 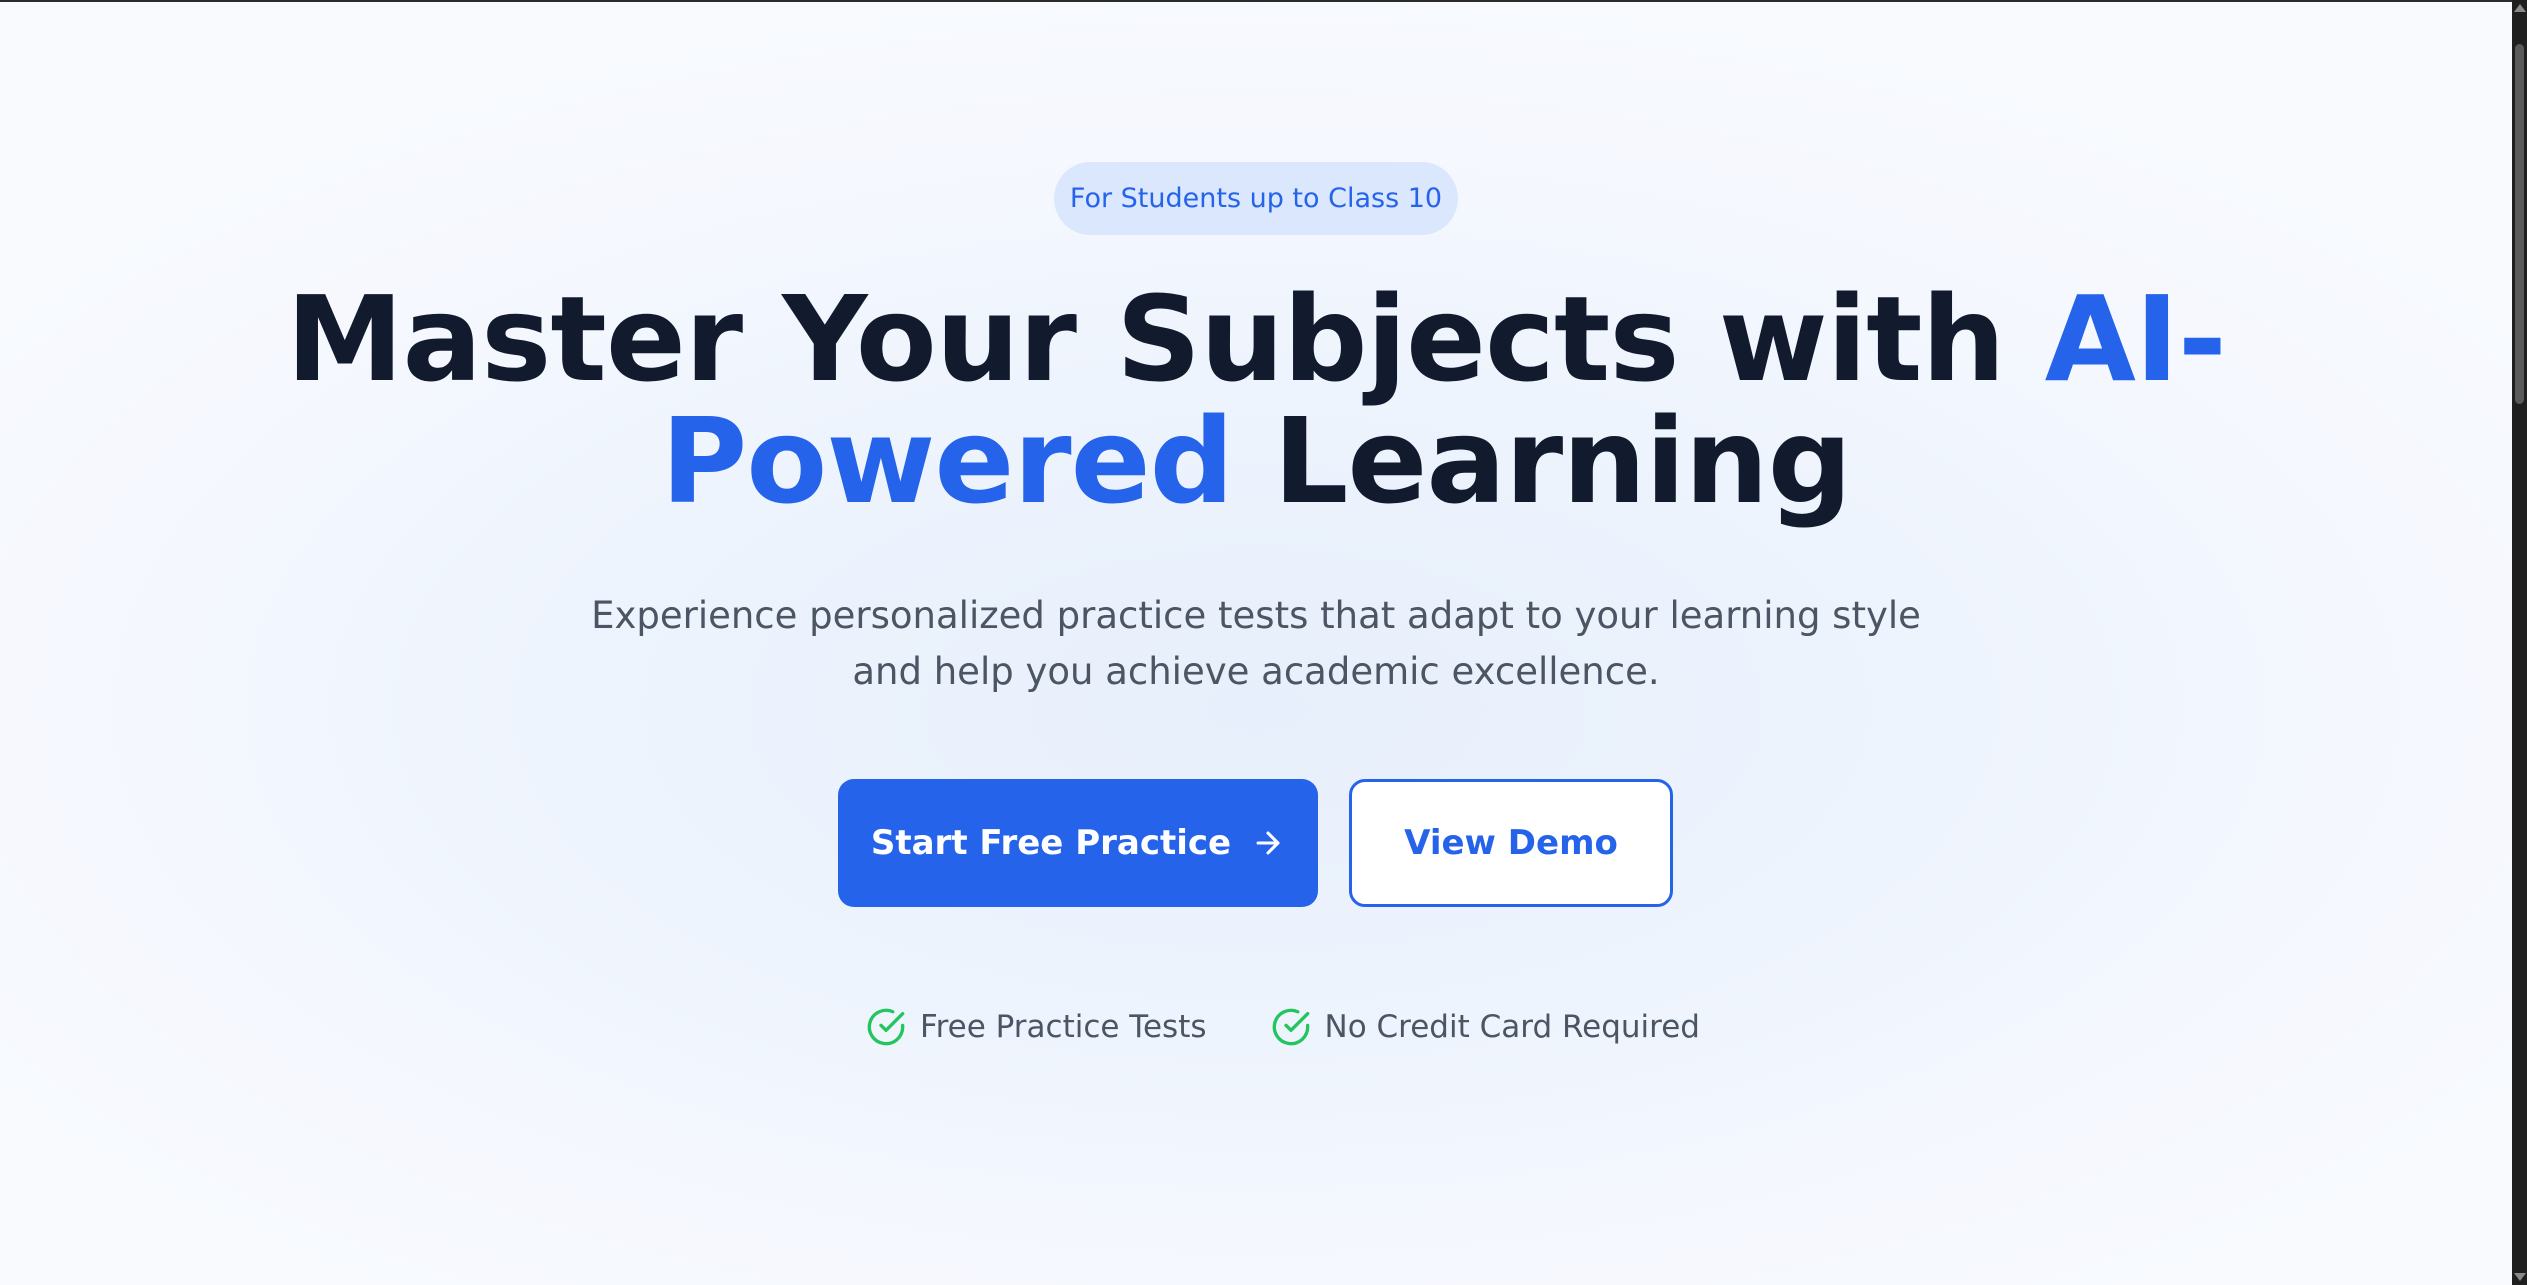 I want to click on scrollbar-thumb, so click(x=2519, y=224).